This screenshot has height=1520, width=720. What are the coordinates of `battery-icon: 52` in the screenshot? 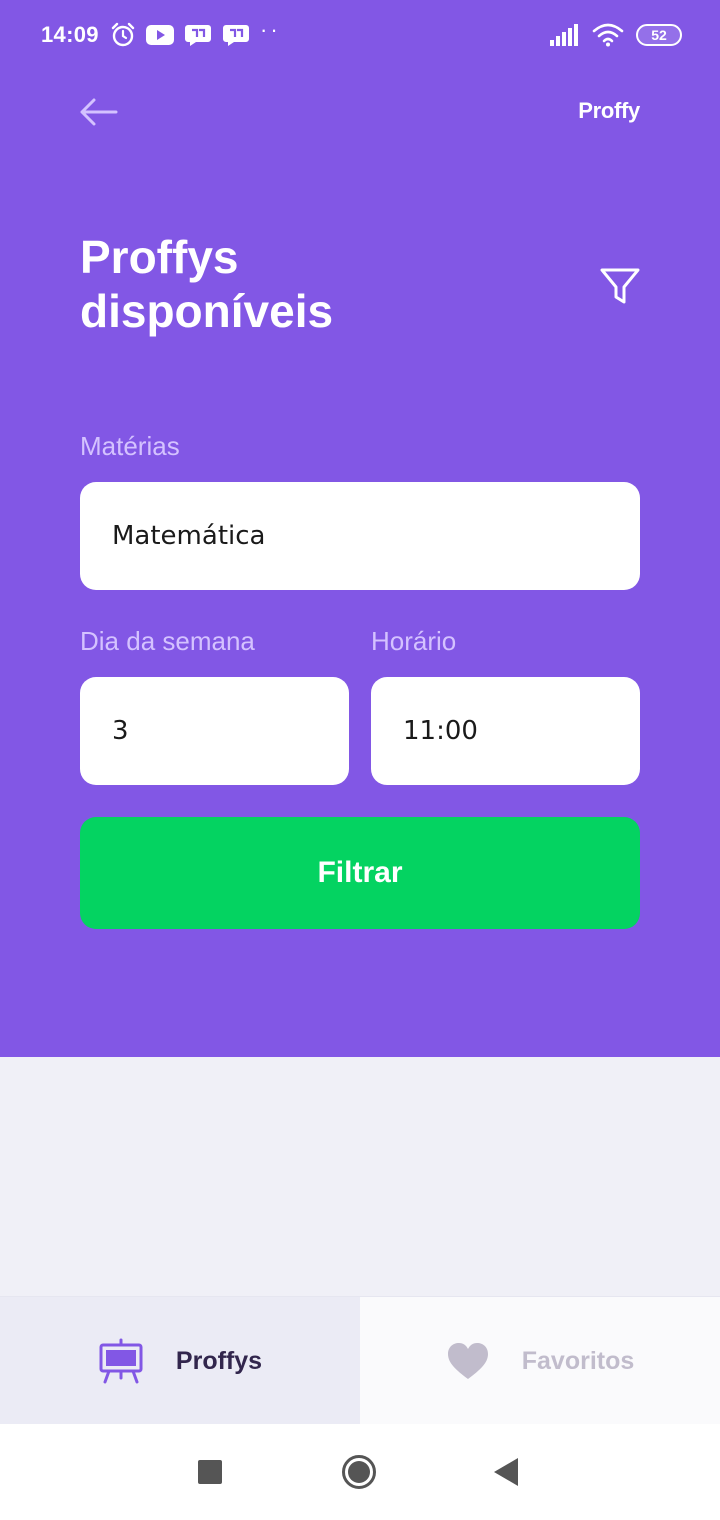 It's located at (659, 35).